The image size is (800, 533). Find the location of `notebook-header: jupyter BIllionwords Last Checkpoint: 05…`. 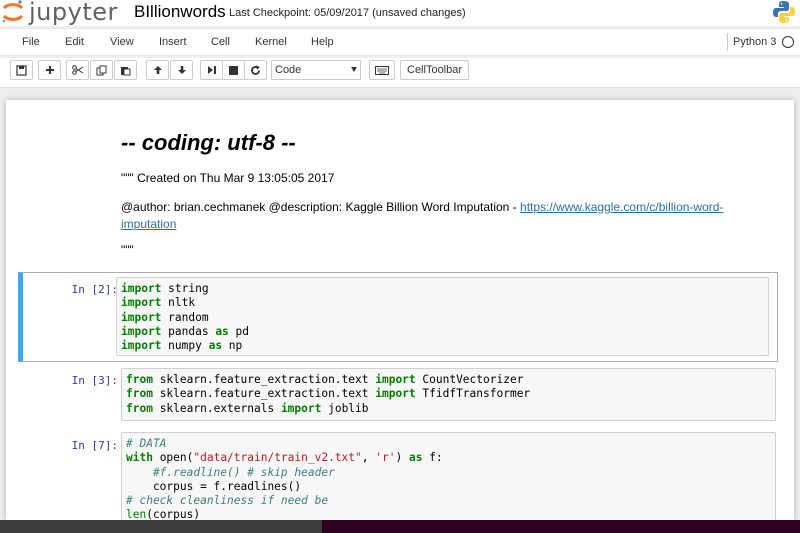

notebook-header: jupyter BIllionwords Last Checkpoint: 05… is located at coordinates (400, 13).